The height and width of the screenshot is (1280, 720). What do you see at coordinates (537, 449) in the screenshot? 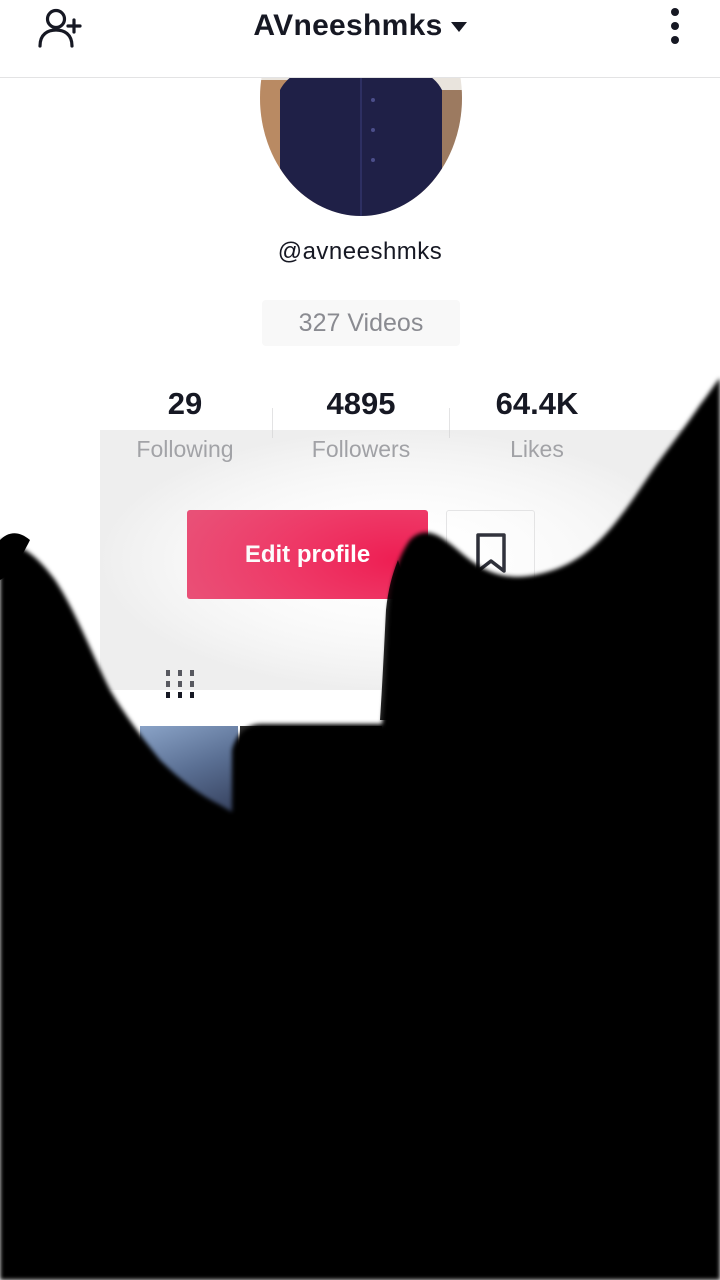
I see `likes-label: Likes` at bounding box center [537, 449].